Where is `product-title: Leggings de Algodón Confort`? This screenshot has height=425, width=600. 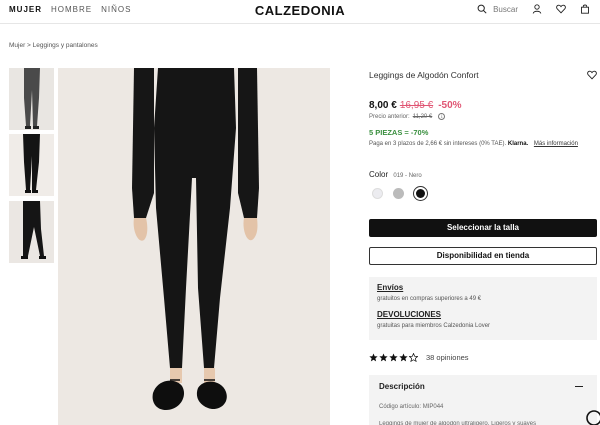
product-title: Leggings de Algodón Confort is located at coordinates (424, 75).